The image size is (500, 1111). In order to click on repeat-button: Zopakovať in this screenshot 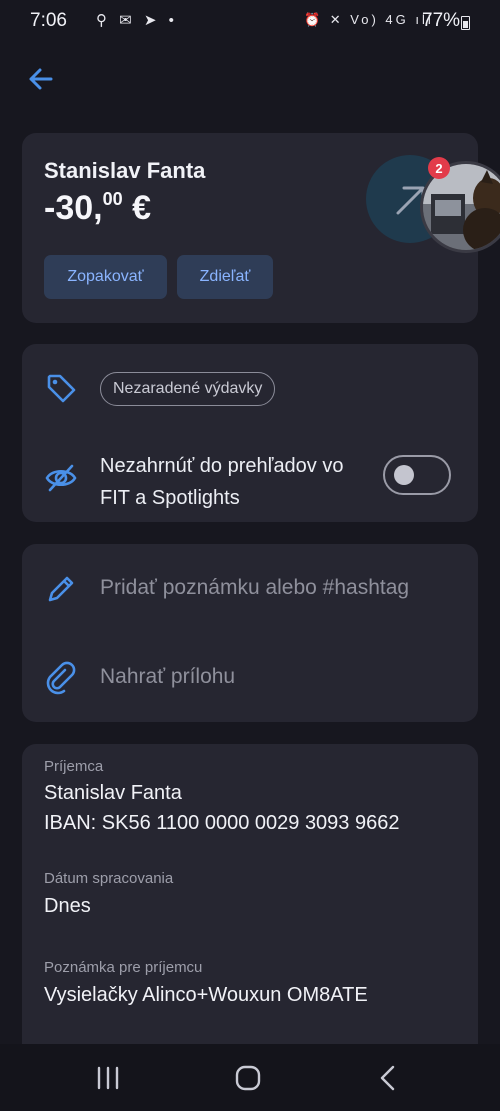, I will do `click(105, 277)`.